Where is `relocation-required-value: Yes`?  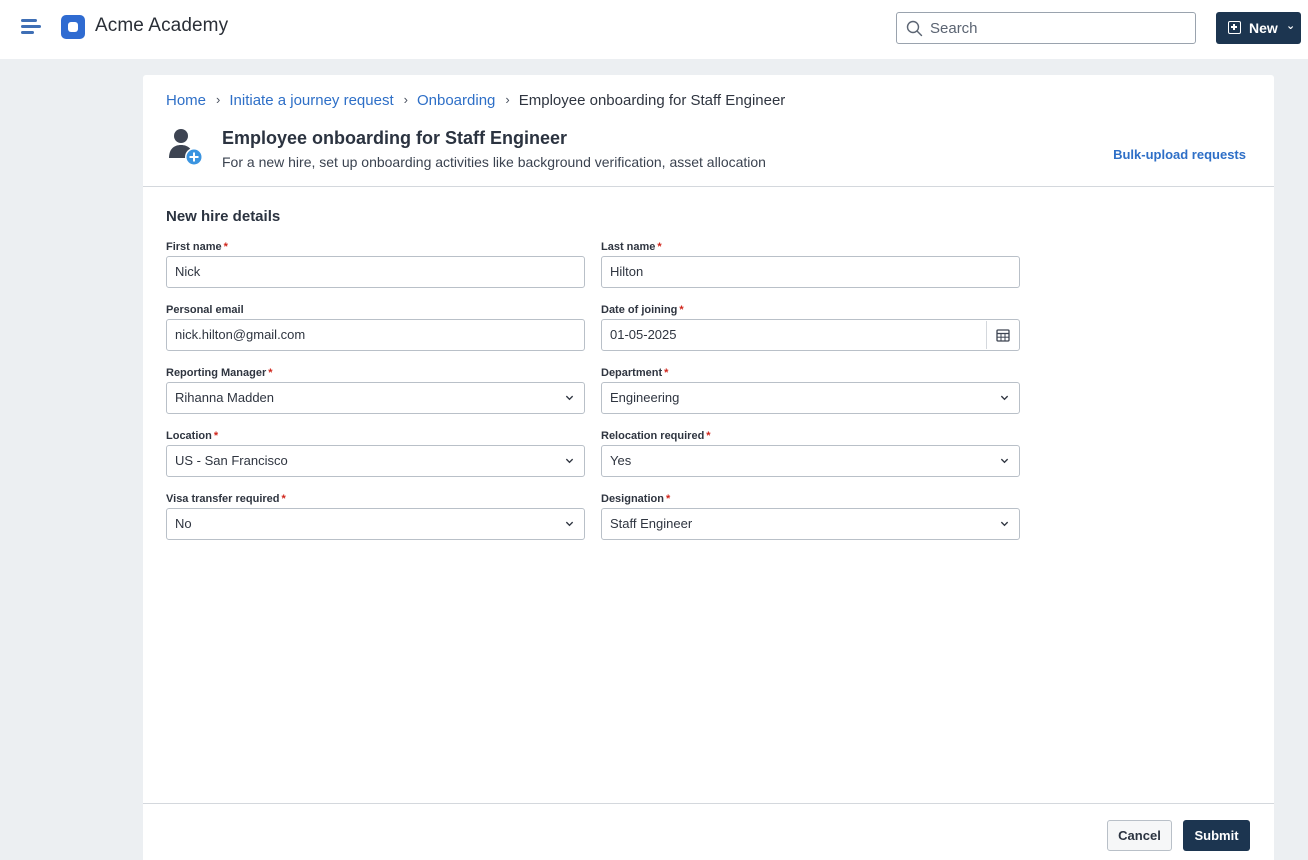
relocation-required-value: Yes is located at coordinates (621, 460).